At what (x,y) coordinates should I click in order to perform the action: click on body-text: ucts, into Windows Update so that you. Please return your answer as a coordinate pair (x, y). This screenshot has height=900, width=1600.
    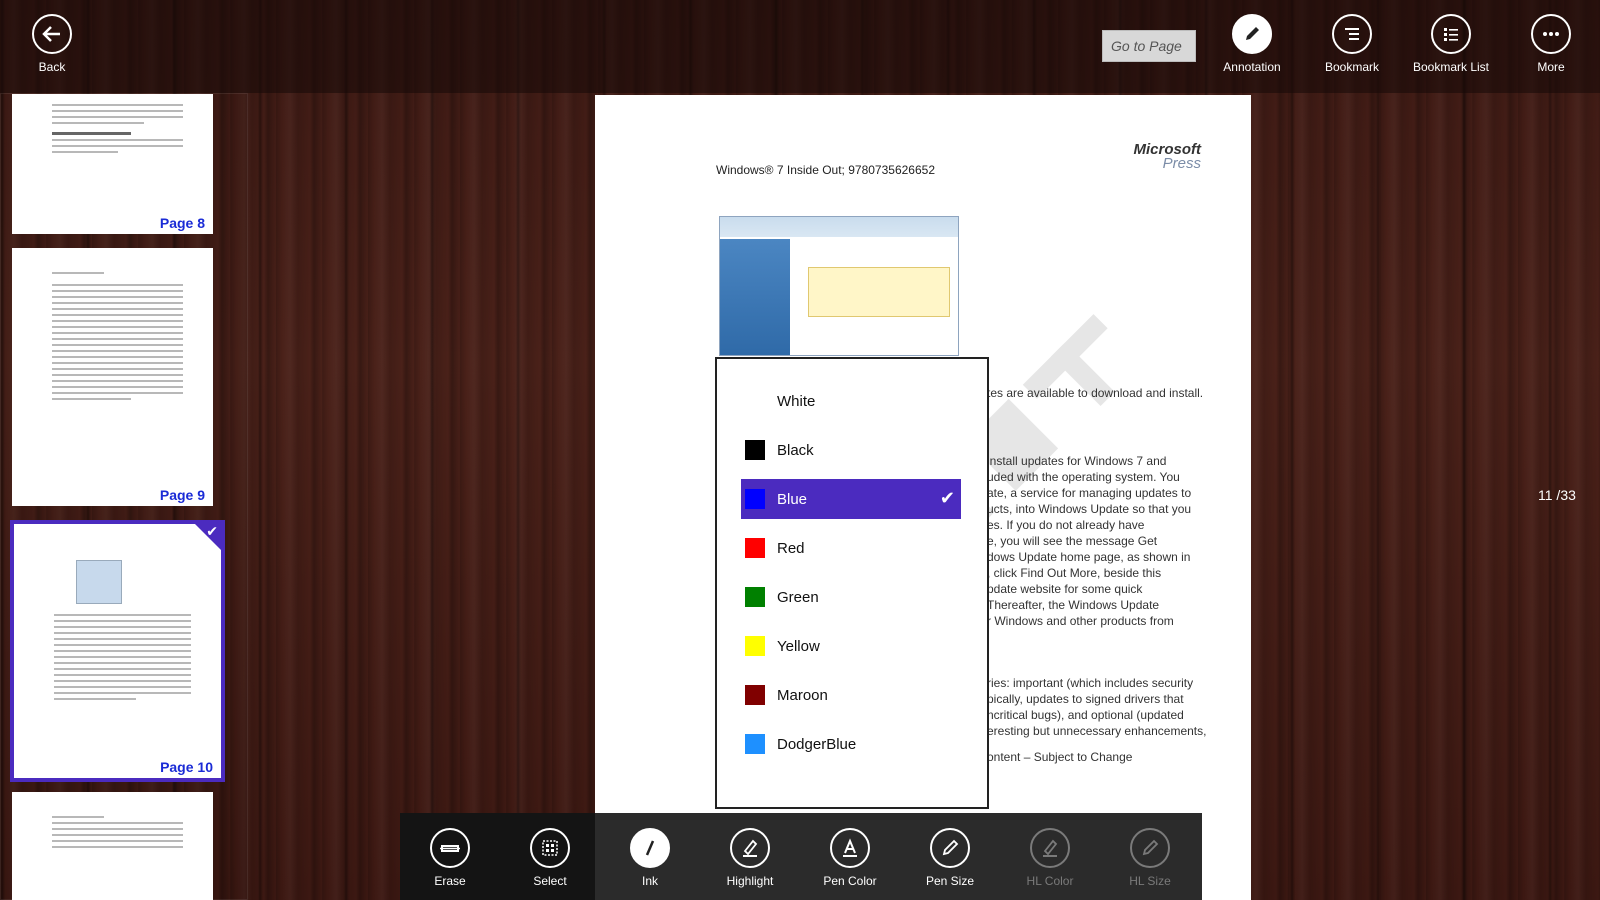
    Looking at the image, I should click on (1089, 509).